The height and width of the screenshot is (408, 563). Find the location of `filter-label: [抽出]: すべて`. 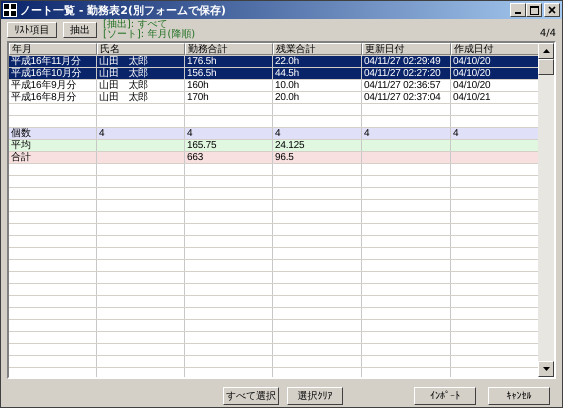

filter-label: [抽出]: すべて is located at coordinates (135, 25).